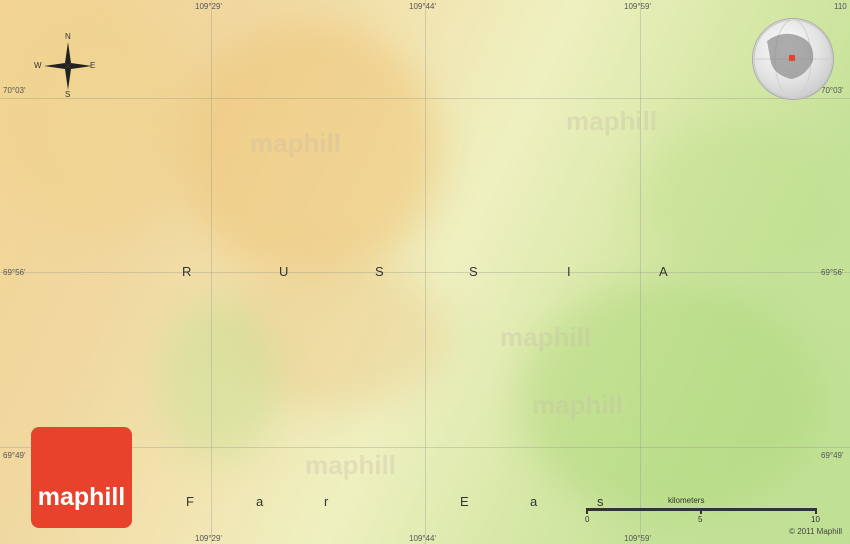 Image resolution: width=850 pixels, height=544 pixels. What do you see at coordinates (284, 271) in the screenshot?
I see `country-label-letter: U` at bounding box center [284, 271].